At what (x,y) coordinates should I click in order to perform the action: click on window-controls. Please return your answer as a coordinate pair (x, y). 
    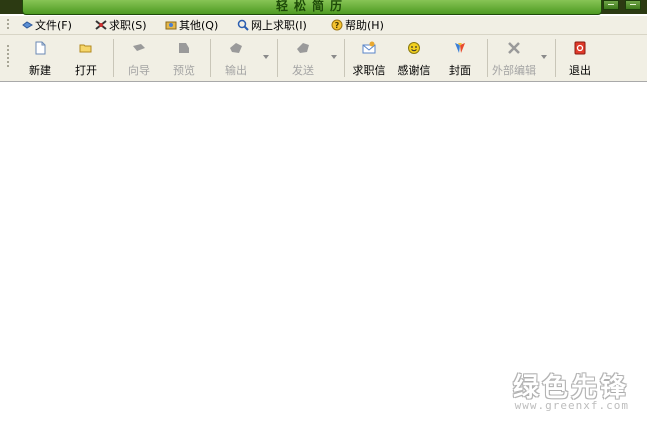
    Looking at the image, I should click on (624, 6).